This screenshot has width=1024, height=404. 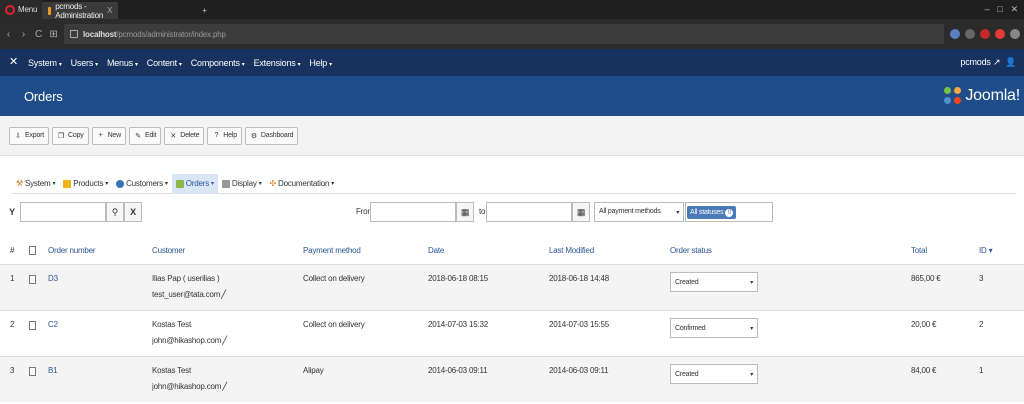 What do you see at coordinates (571, 250) in the screenshot?
I see `col-last-modified: Last Modified` at bounding box center [571, 250].